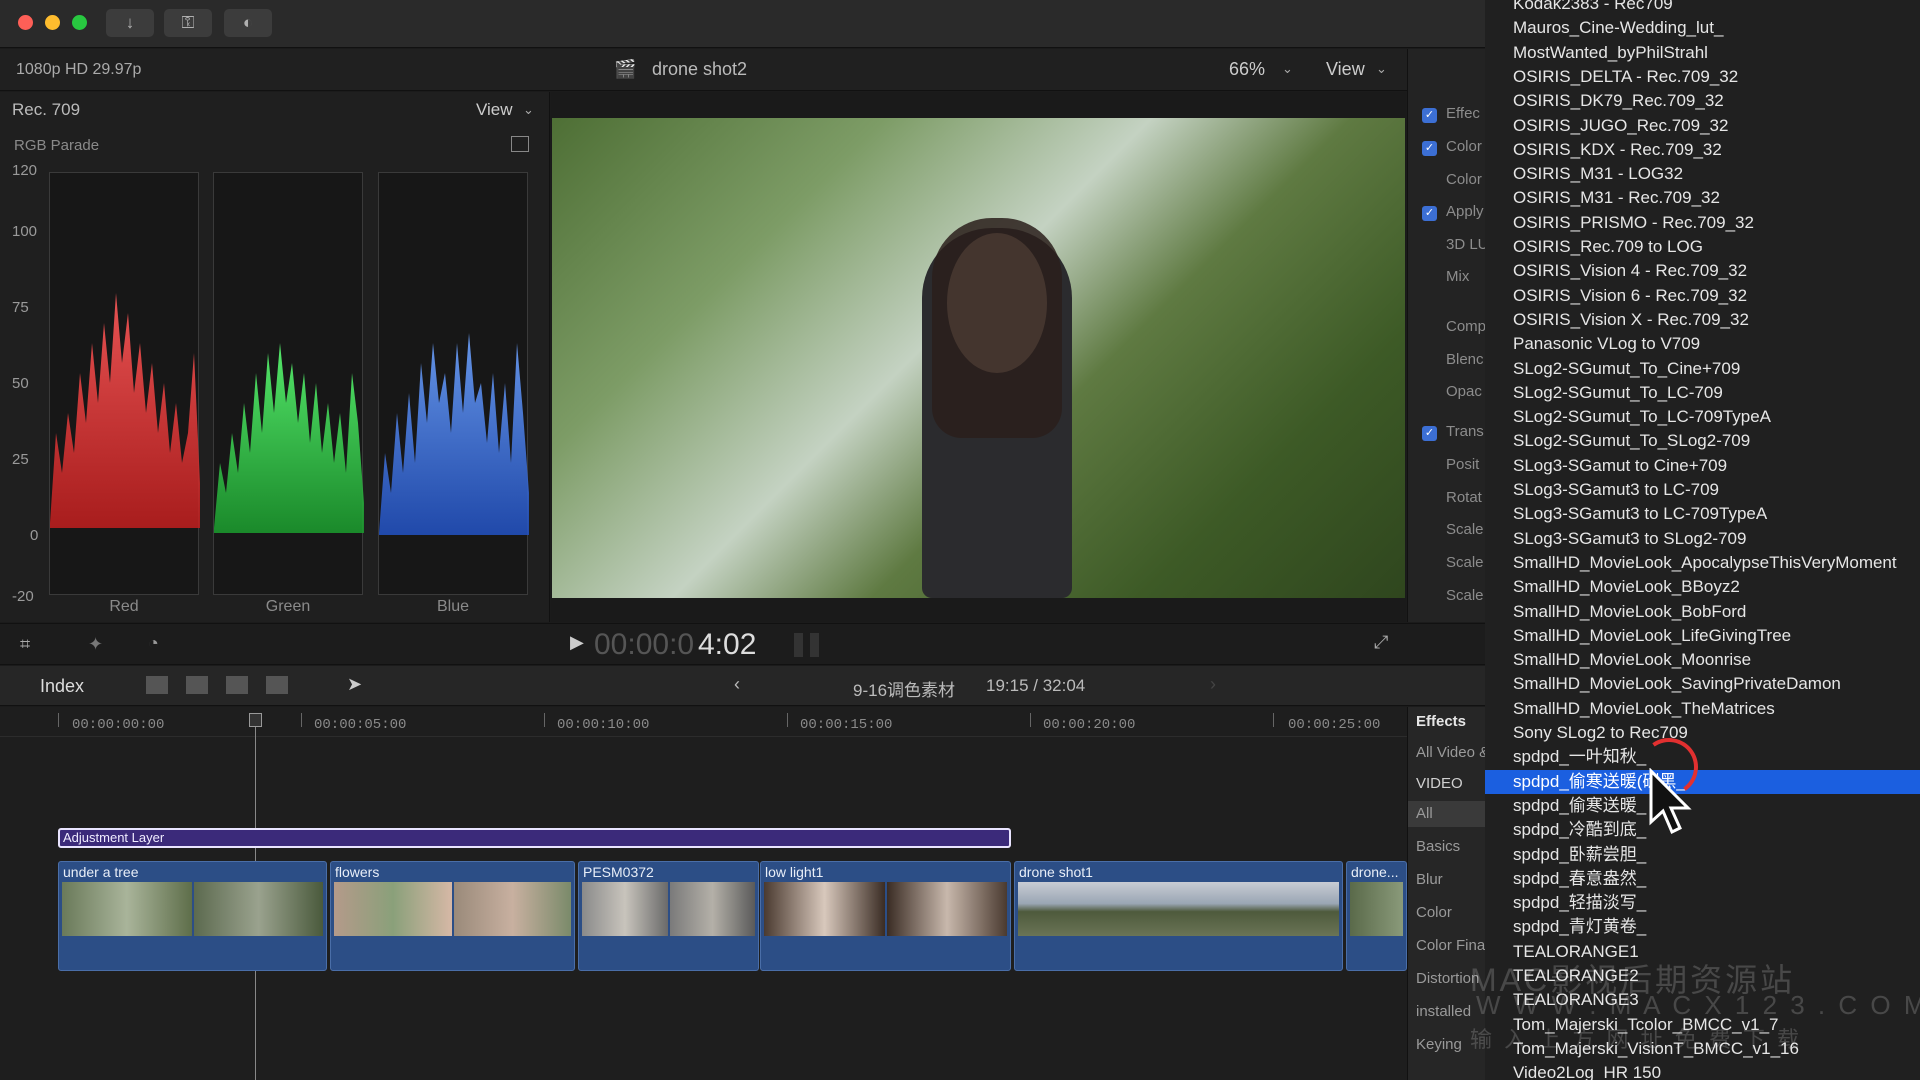  What do you see at coordinates (1702, 417) in the screenshot?
I see `lut-item: SLog2-SGumut_To_LC-709TypeA` at bounding box center [1702, 417].